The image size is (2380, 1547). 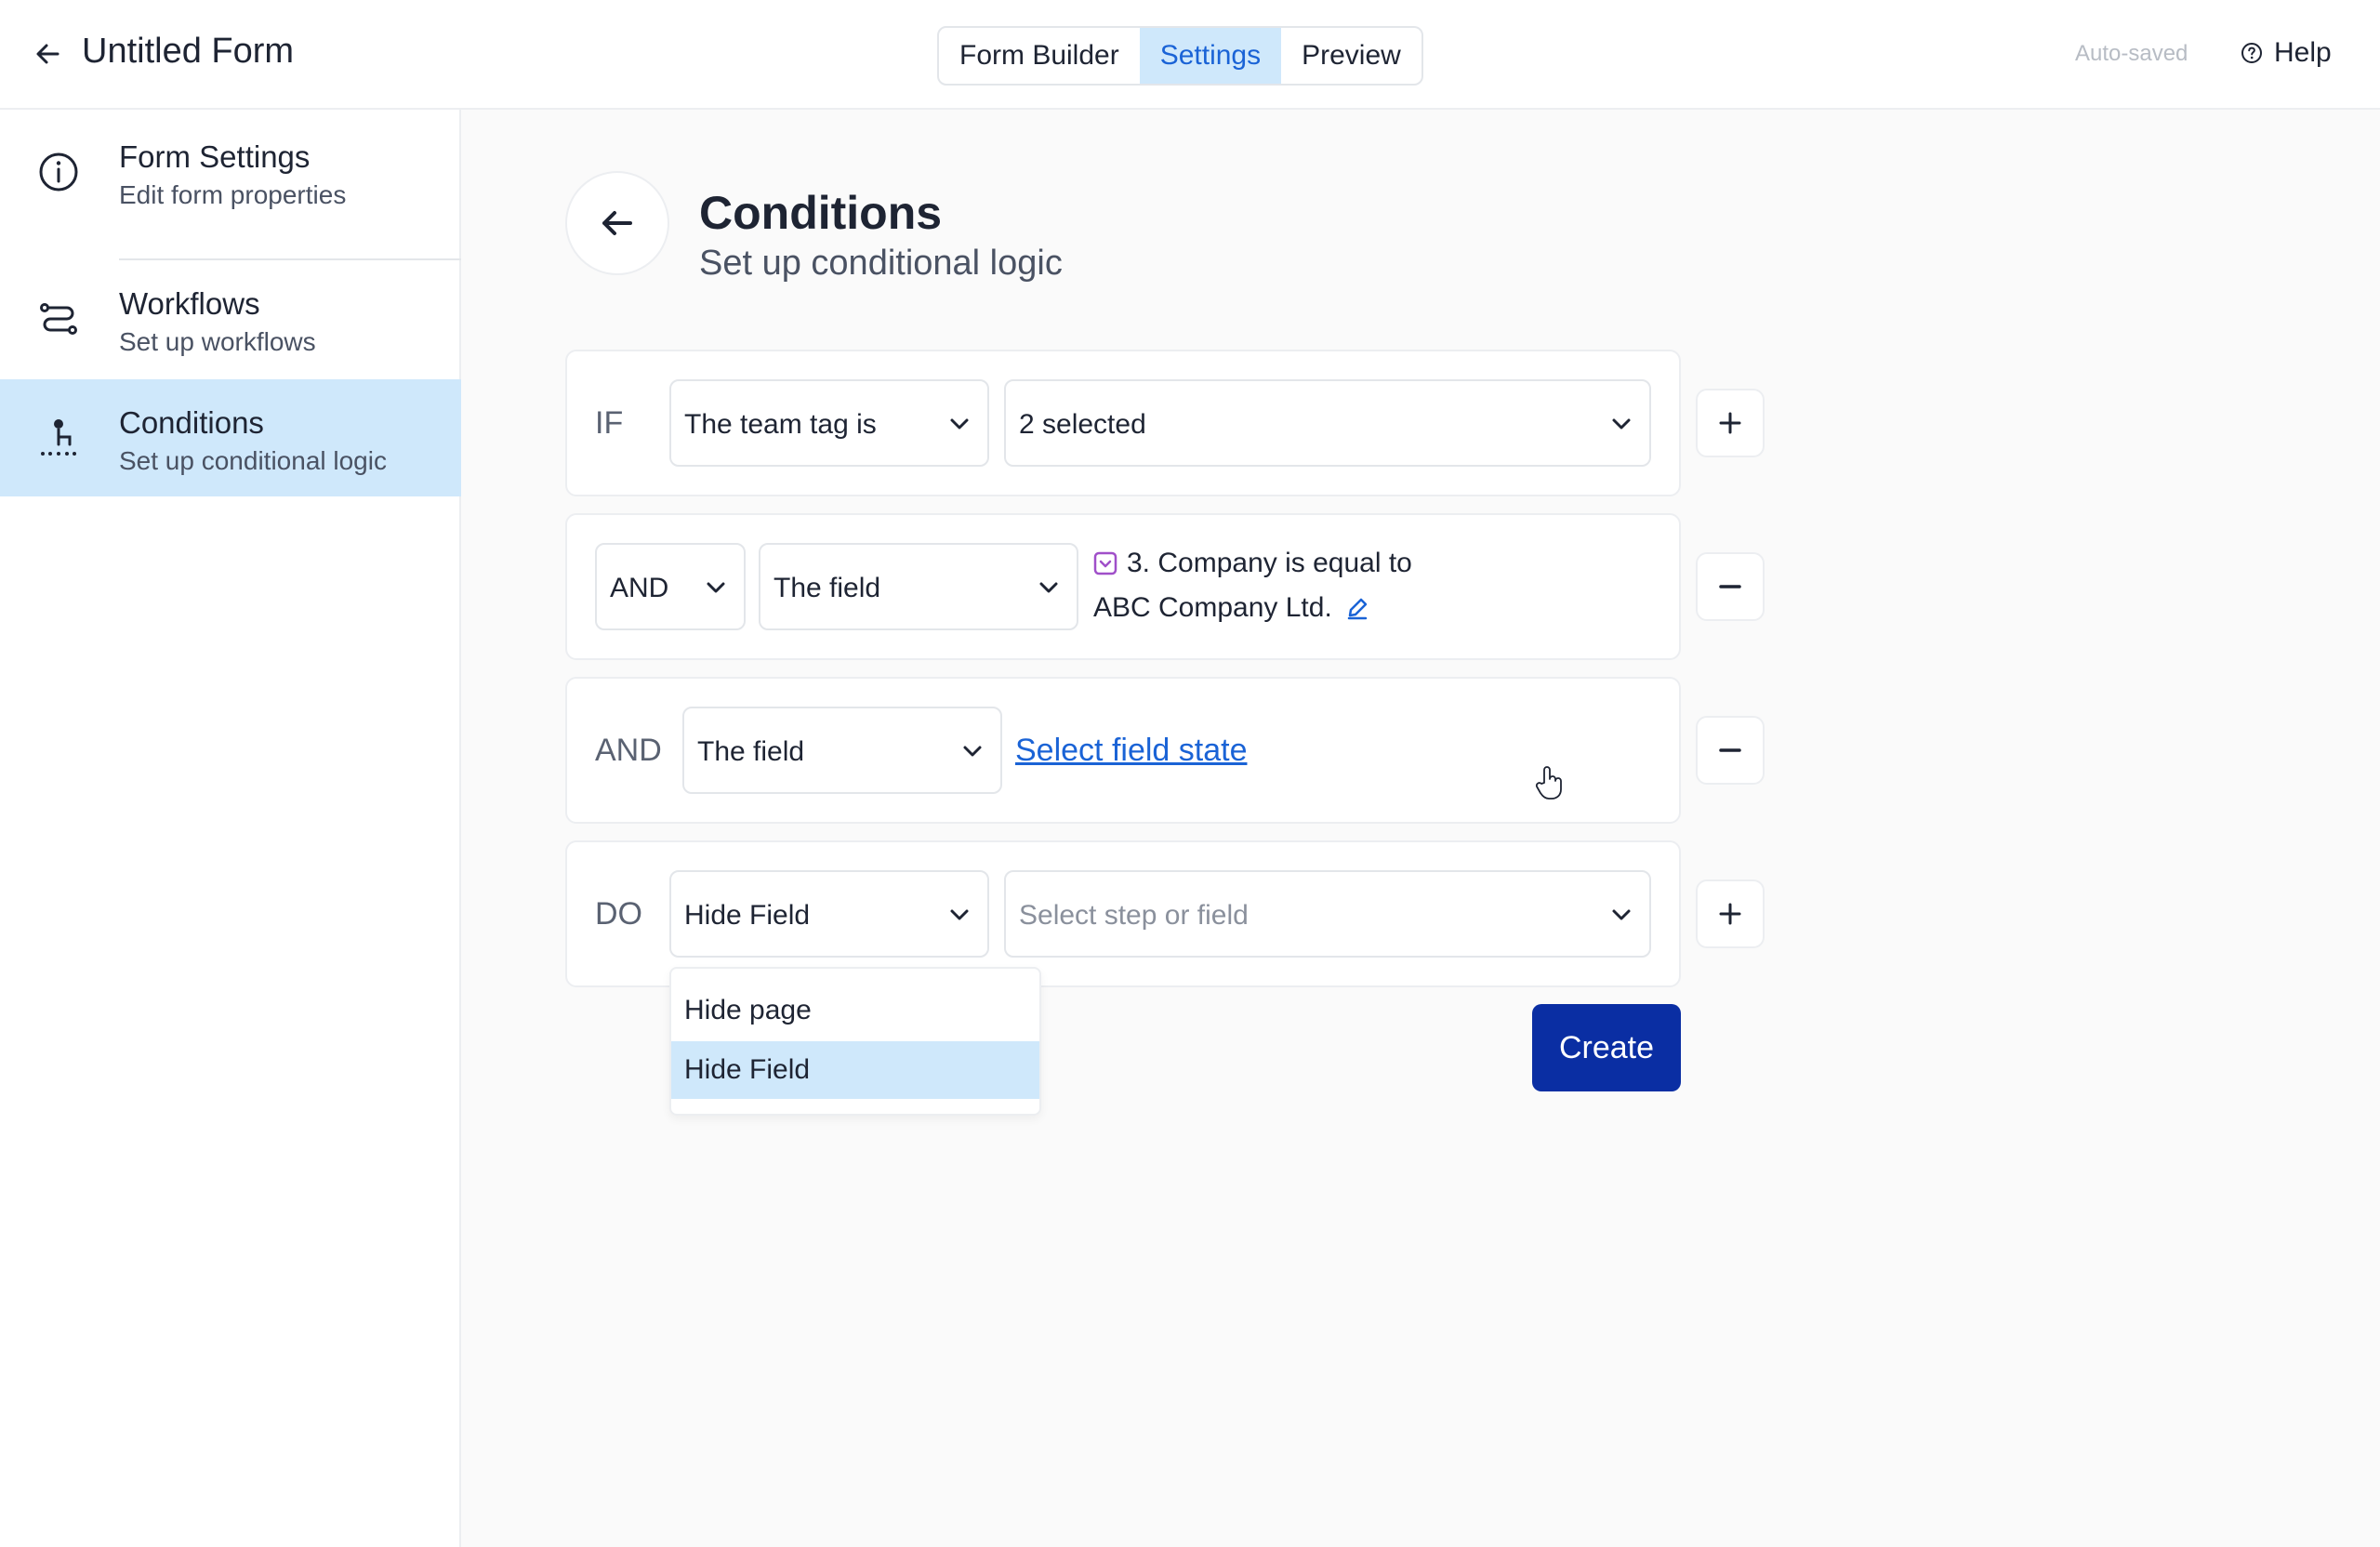 I want to click on condition-summary: 3. Company is equal to ABC Company Ltd., so click(x=1252, y=585).